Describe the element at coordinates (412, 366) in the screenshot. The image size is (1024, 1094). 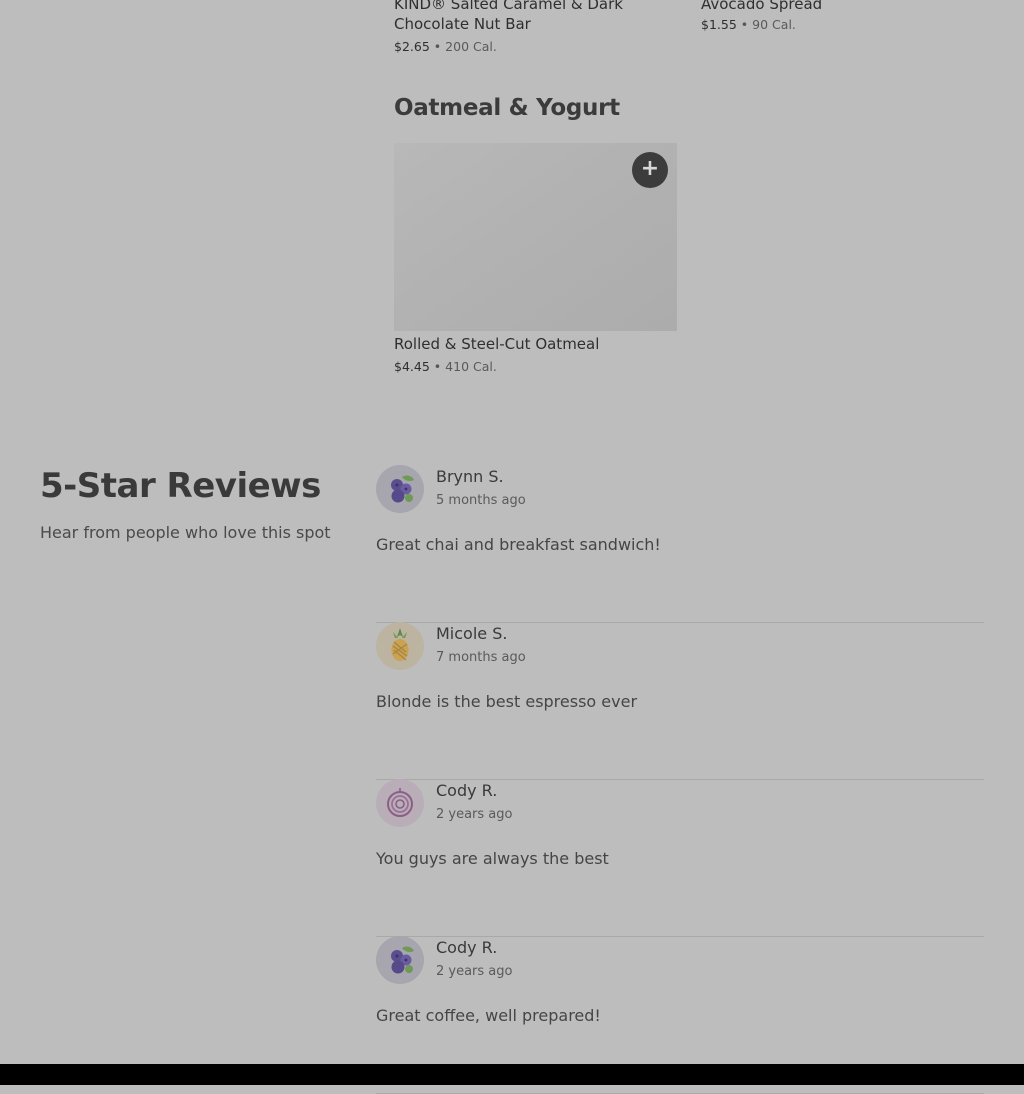
I see `menu-item-price: $4.45` at that location.